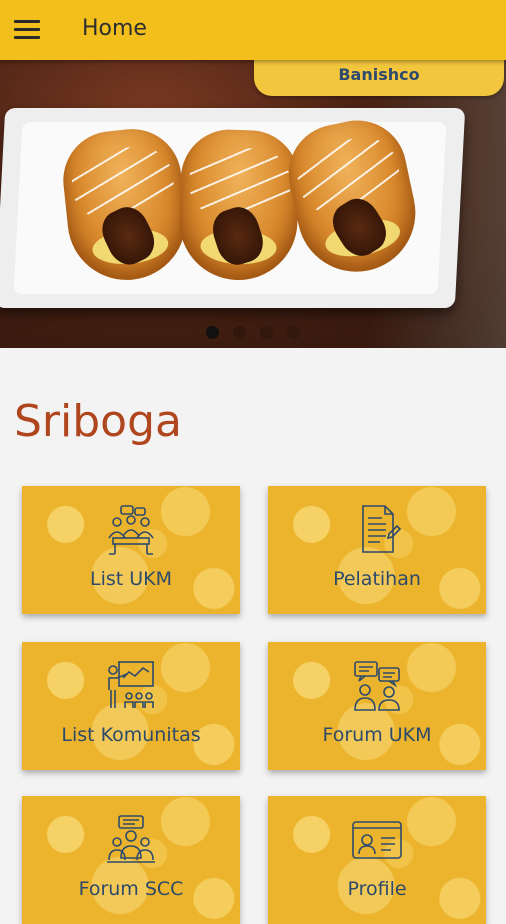 The height and width of the screenshot is (924, 506). What do you see at coordinates (377, 860) in the screenshot?
I see `profile-tile: Profile` at bounding box center [377, 860].